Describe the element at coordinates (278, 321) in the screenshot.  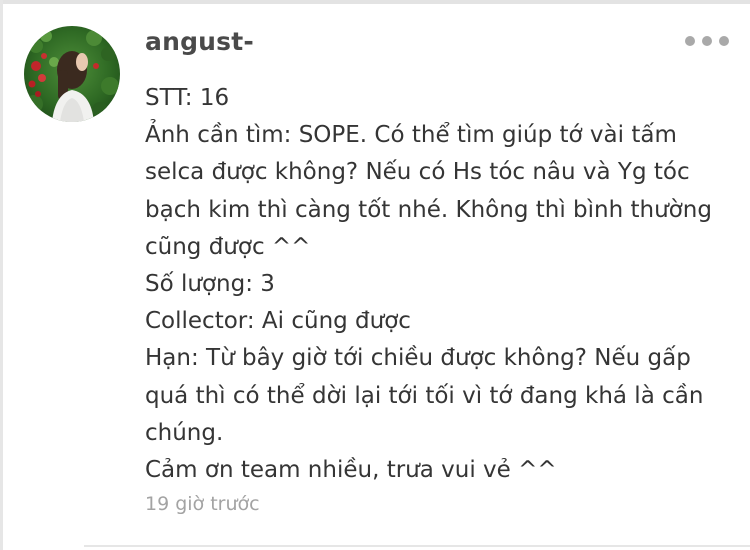
I see `comment-line: Collector: Ai cũng được` at that location.